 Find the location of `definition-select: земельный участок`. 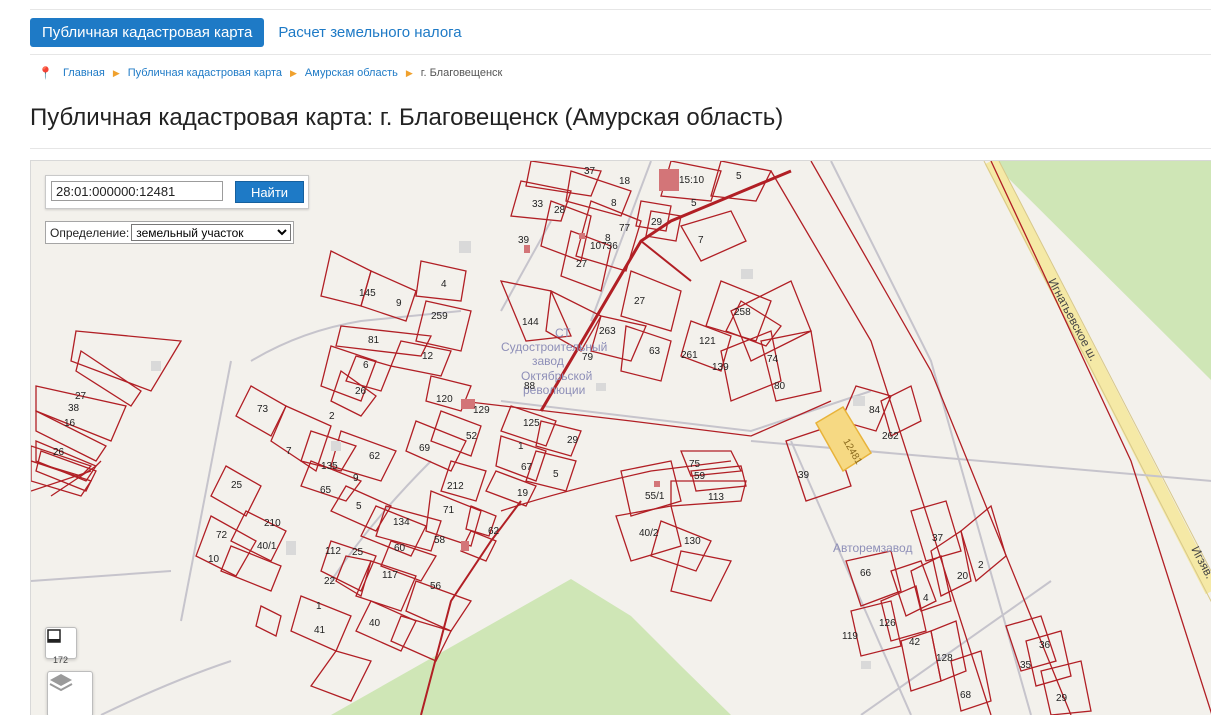

definition-select: земельный участок is located at coordinates (211, 232).